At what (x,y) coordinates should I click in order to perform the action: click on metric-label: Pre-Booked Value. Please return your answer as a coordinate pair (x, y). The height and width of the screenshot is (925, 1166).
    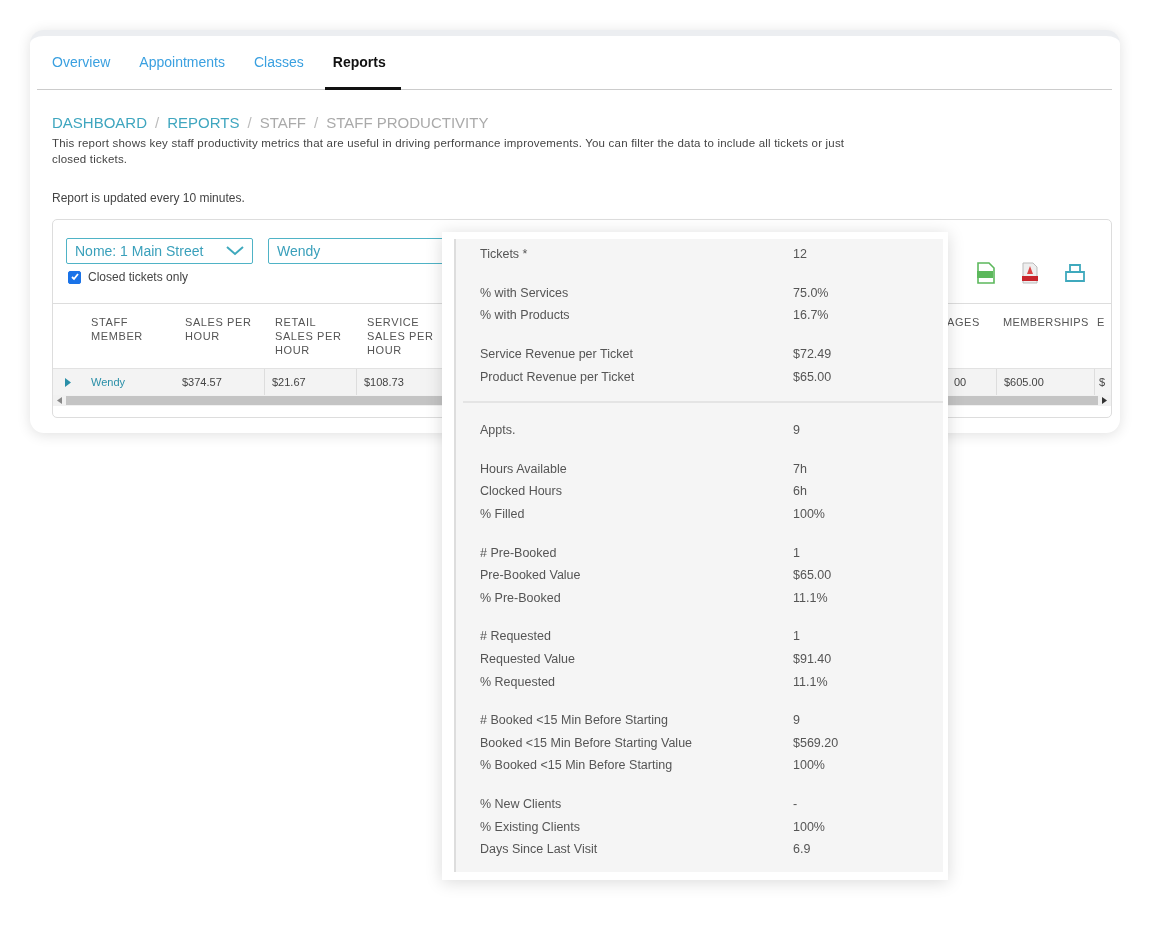
    Looking at the image, I should click on (531, 575).